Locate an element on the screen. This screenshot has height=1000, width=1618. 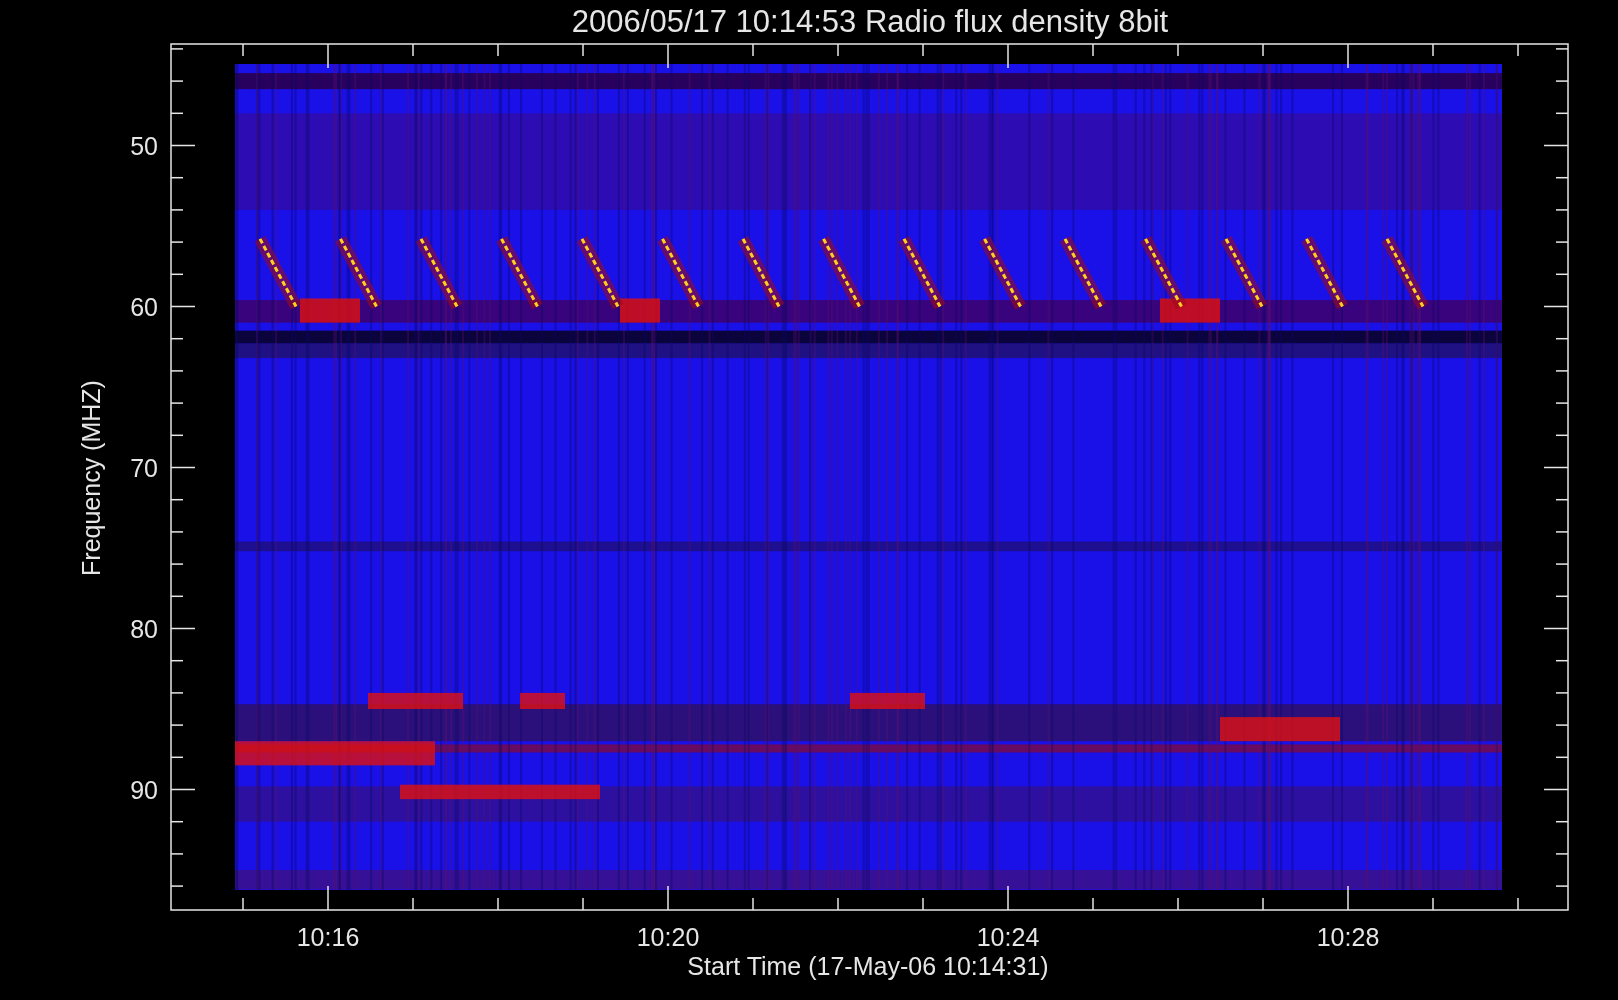
y-tick-label: 80 is located at coordinates (144, 628).